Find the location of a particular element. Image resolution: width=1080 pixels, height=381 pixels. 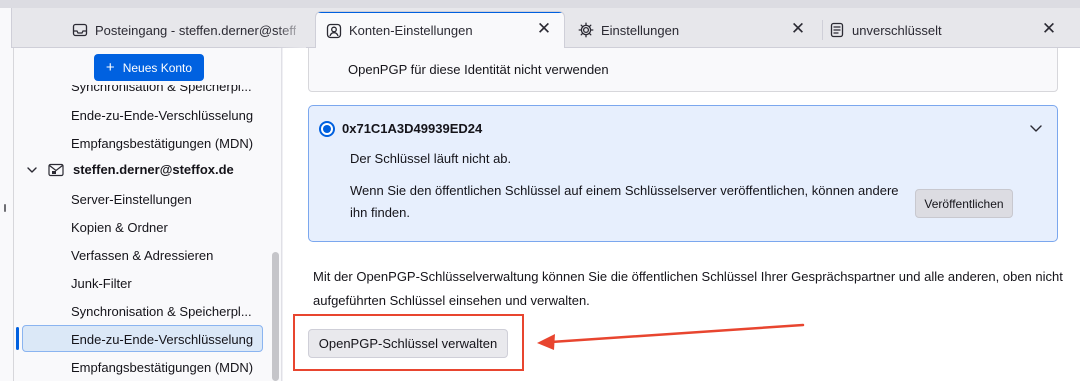

tab-inbox: Posteingang - steffen.derner@steffox.d is located at coordinates (184, 30).